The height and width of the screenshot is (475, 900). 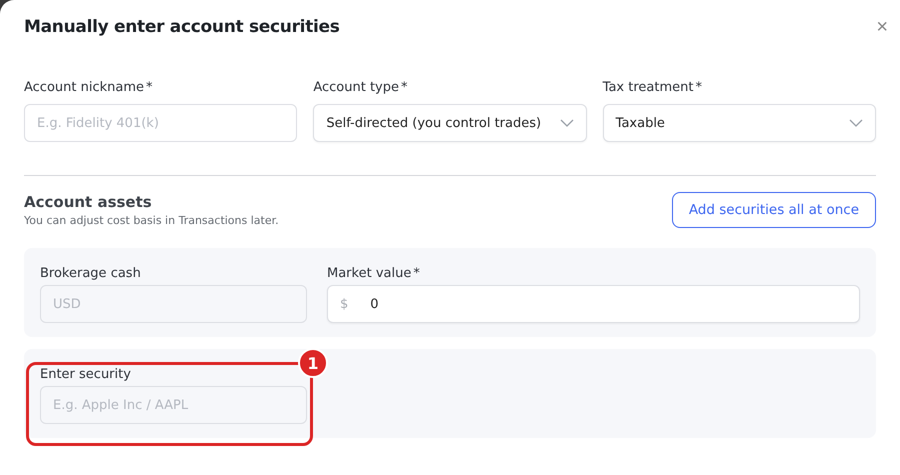 What do you see at coordinates (369, 273) in the screenshot?
I see `field-label: Market value` at bounding box center [369, 273].